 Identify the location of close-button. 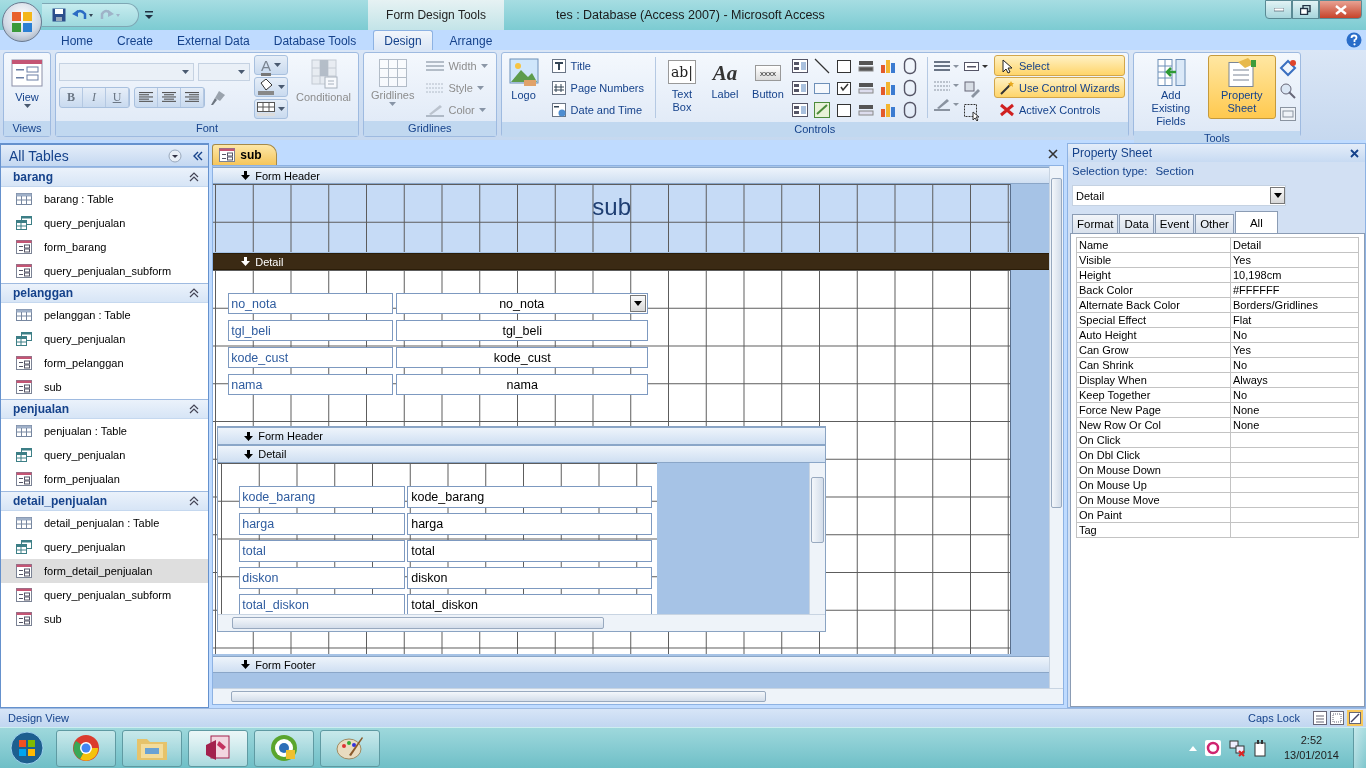
(1340, 9).